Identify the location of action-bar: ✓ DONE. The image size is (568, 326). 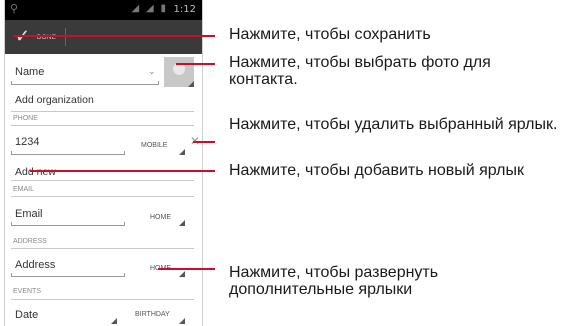
(103, 37).